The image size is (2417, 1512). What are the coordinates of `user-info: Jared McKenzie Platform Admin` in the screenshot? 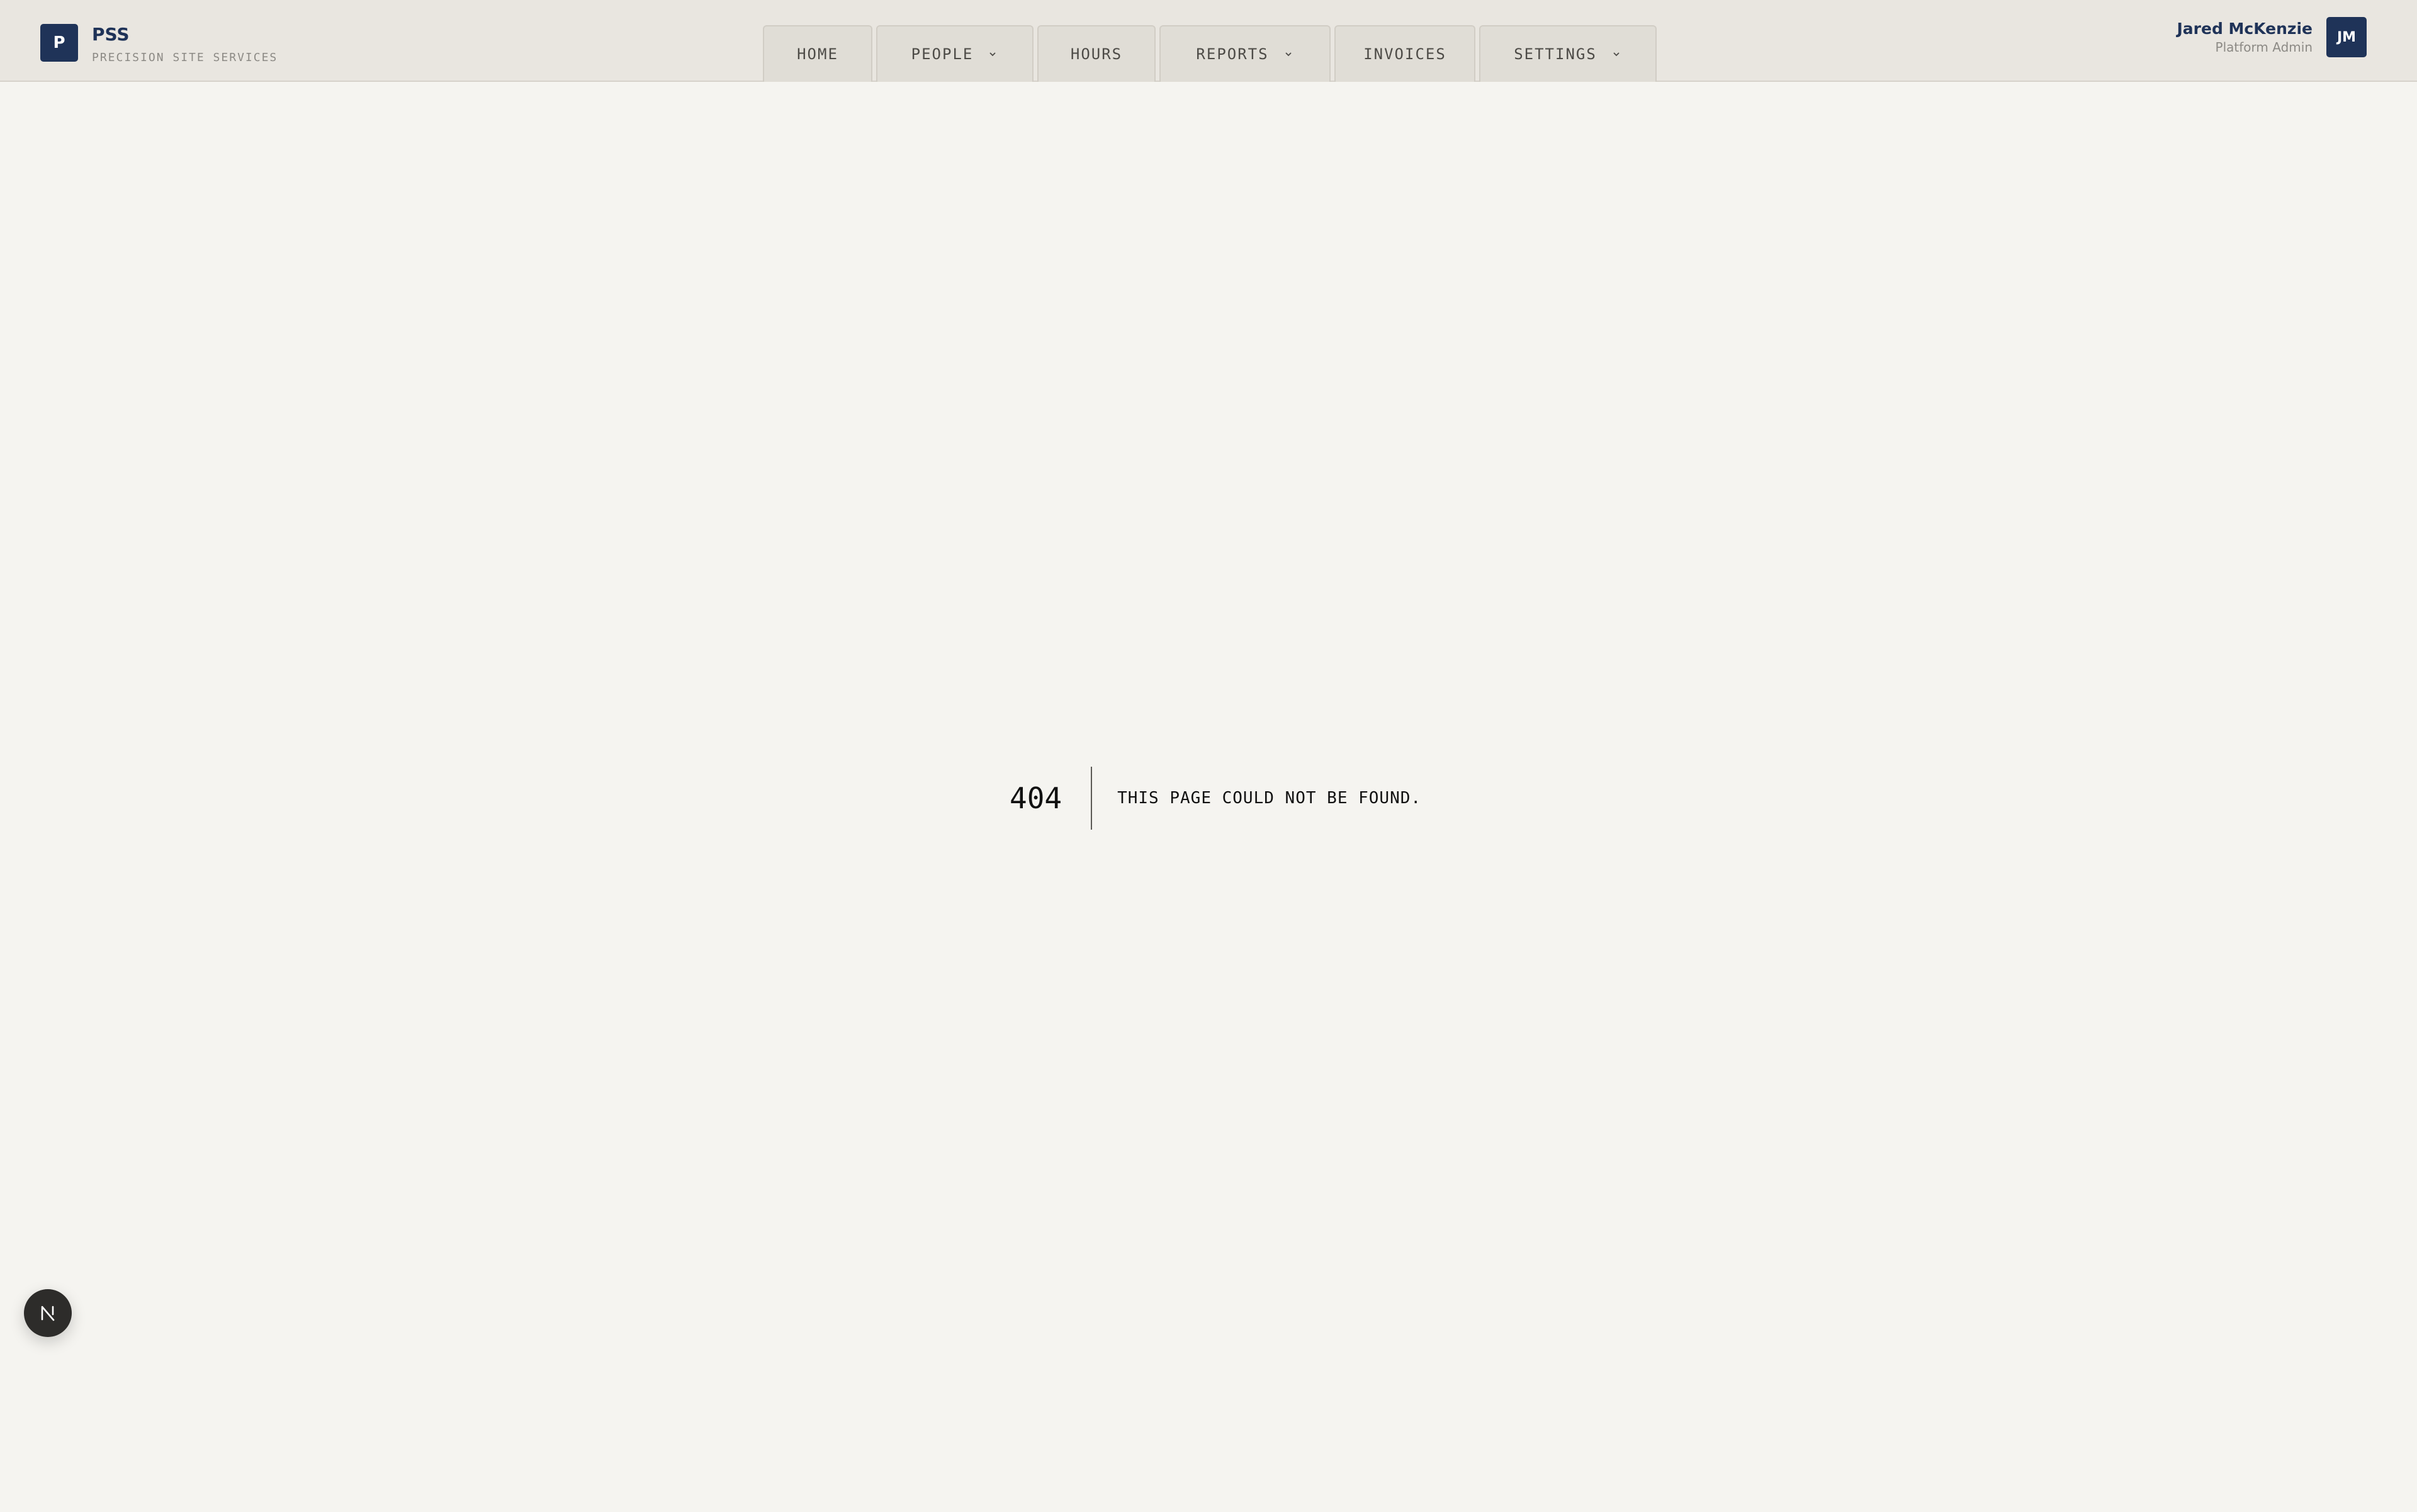 It's located at (2245, 37).